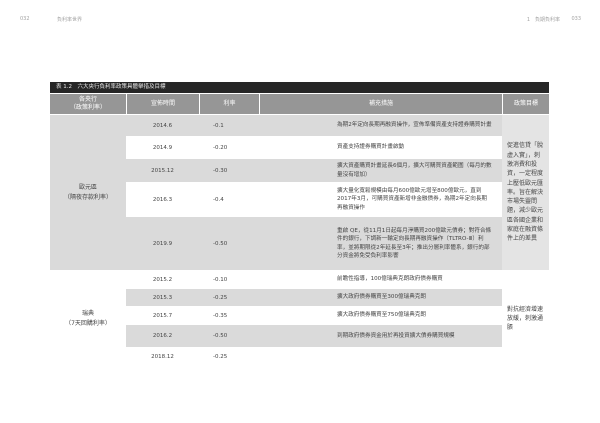 The width and height of the screenshot is (600, 423). Describe the element at coordinates (70, 20) in the screenshot. I see `left-running-title: 負利率世界` at that location.